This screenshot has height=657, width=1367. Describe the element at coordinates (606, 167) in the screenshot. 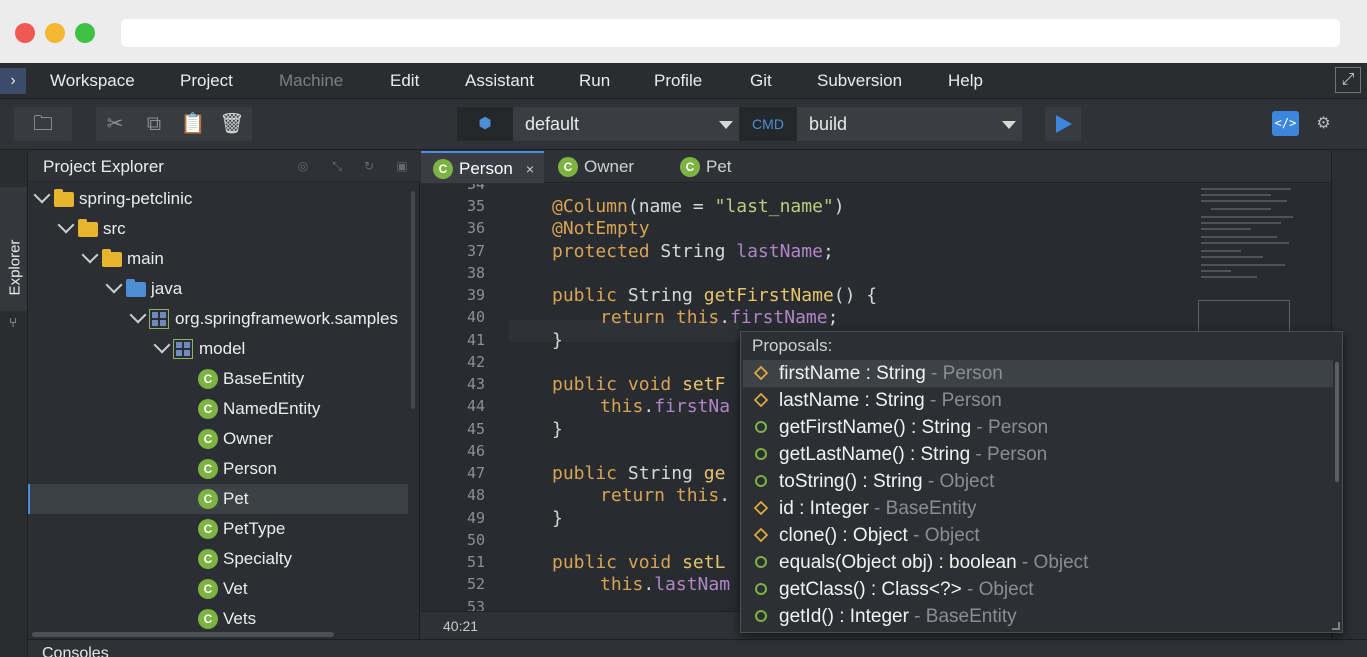

I see `tab-owner: C Owner` at that location.